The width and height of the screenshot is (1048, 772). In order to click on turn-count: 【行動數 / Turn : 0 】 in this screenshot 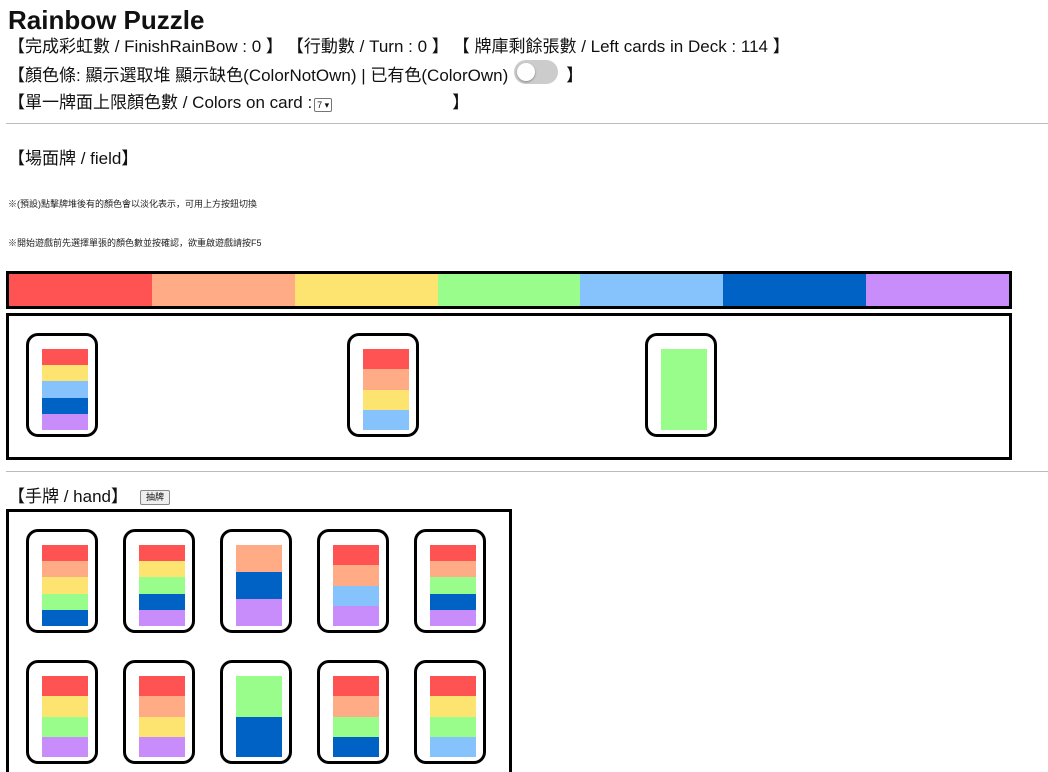, I will do `click(367, 46)`.